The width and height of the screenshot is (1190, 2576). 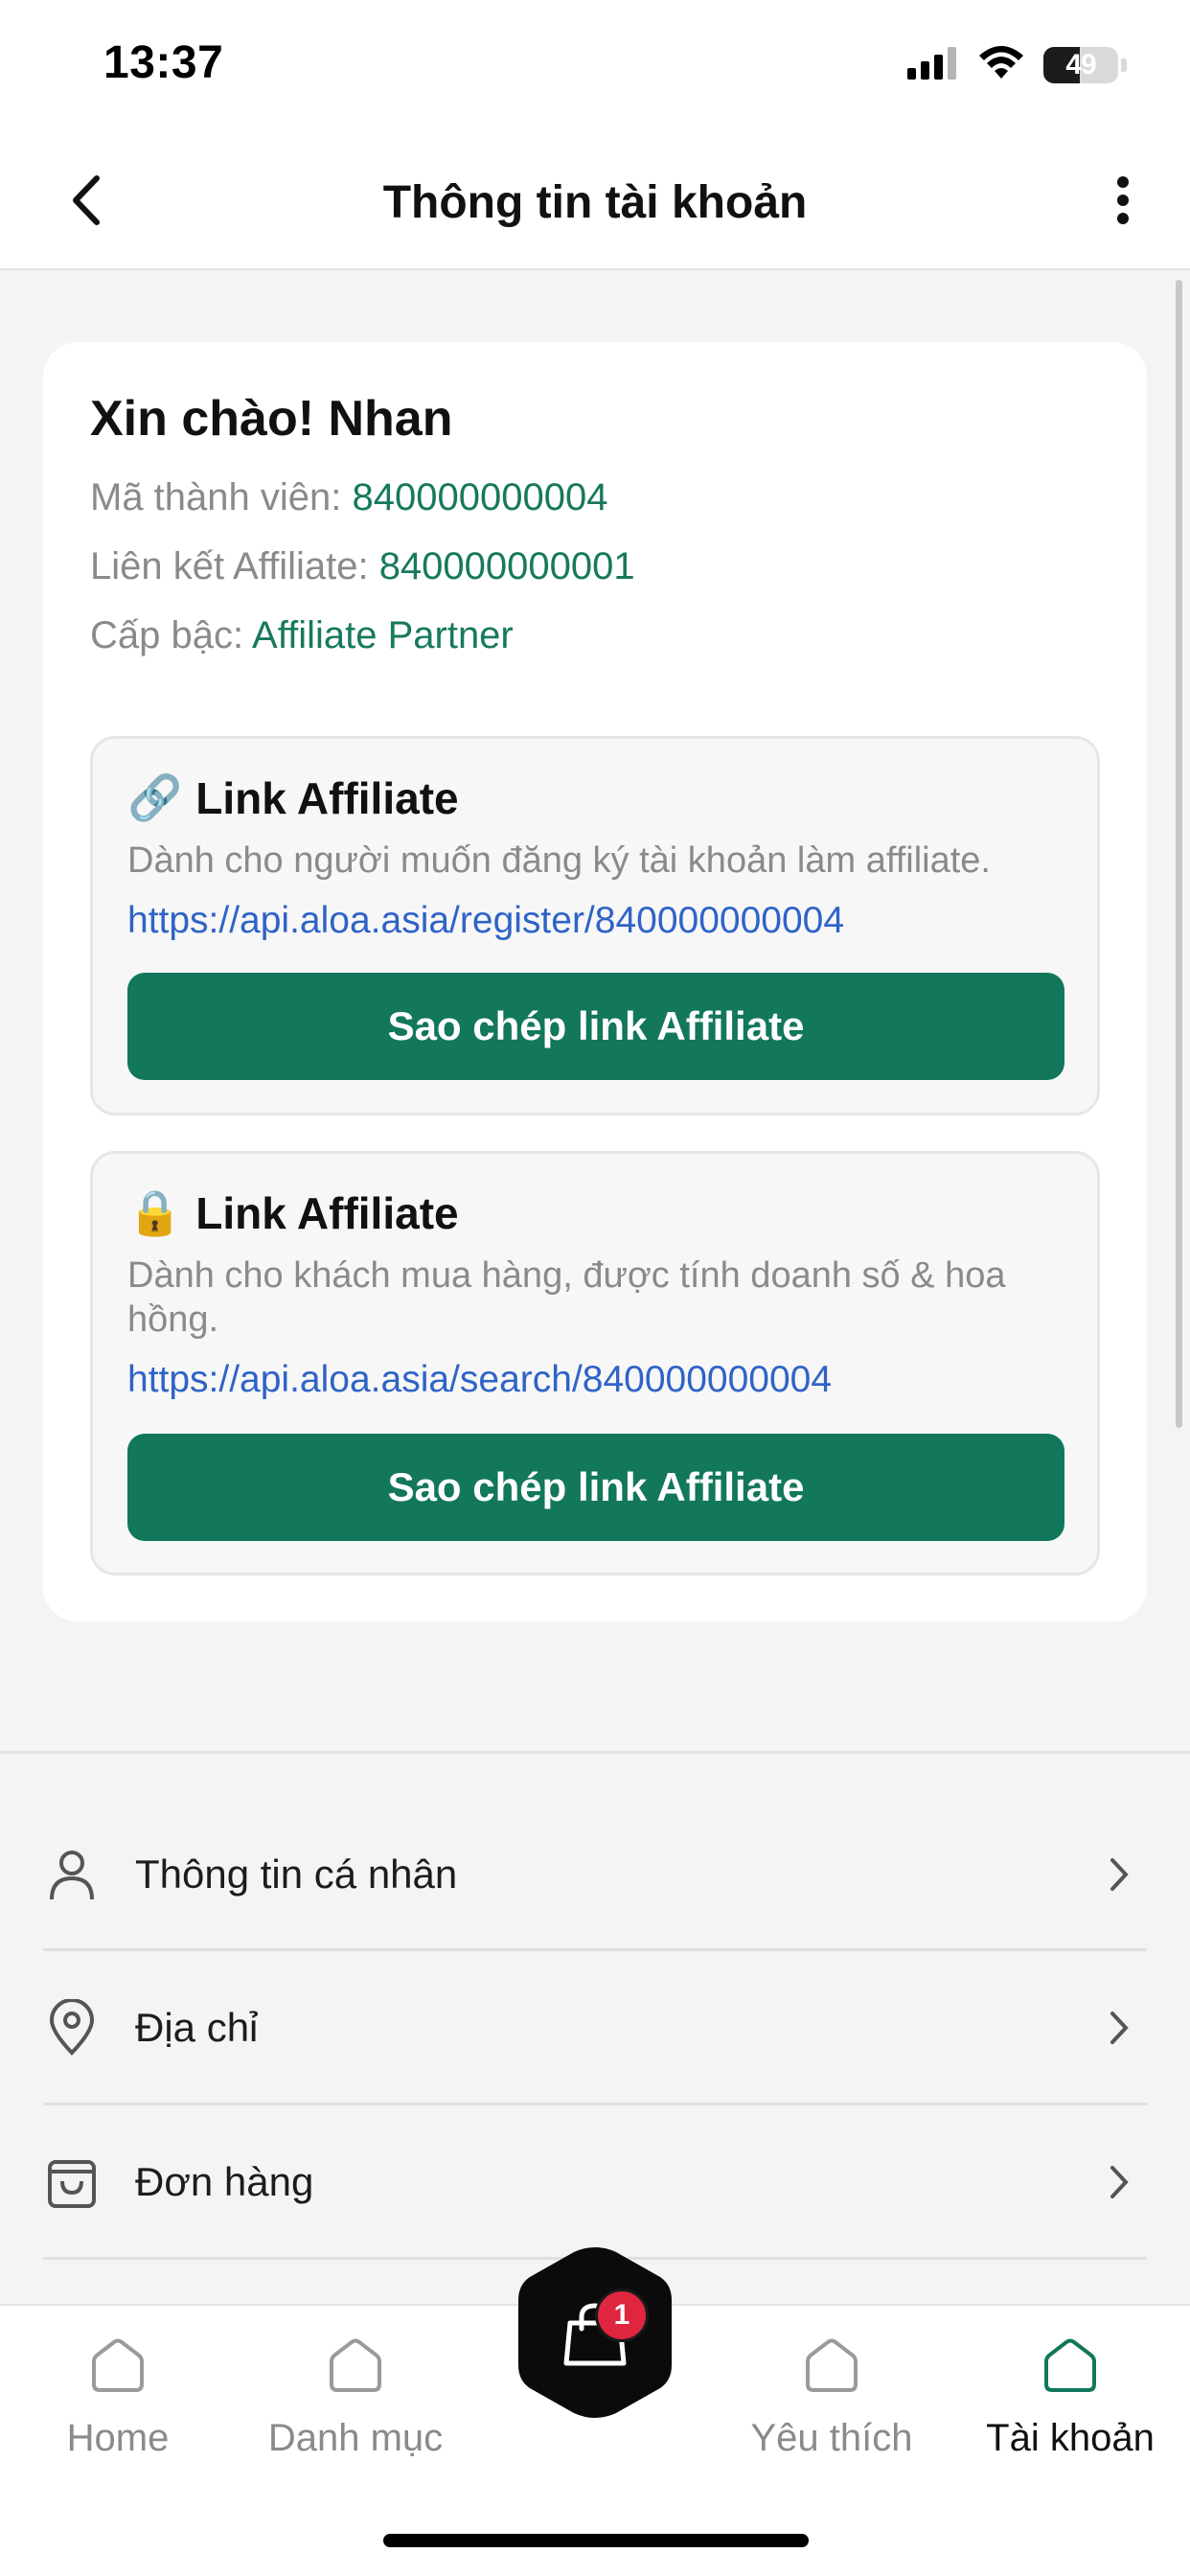 I want to click on lock-icon: 🔒, so click(x=155, y=1212).